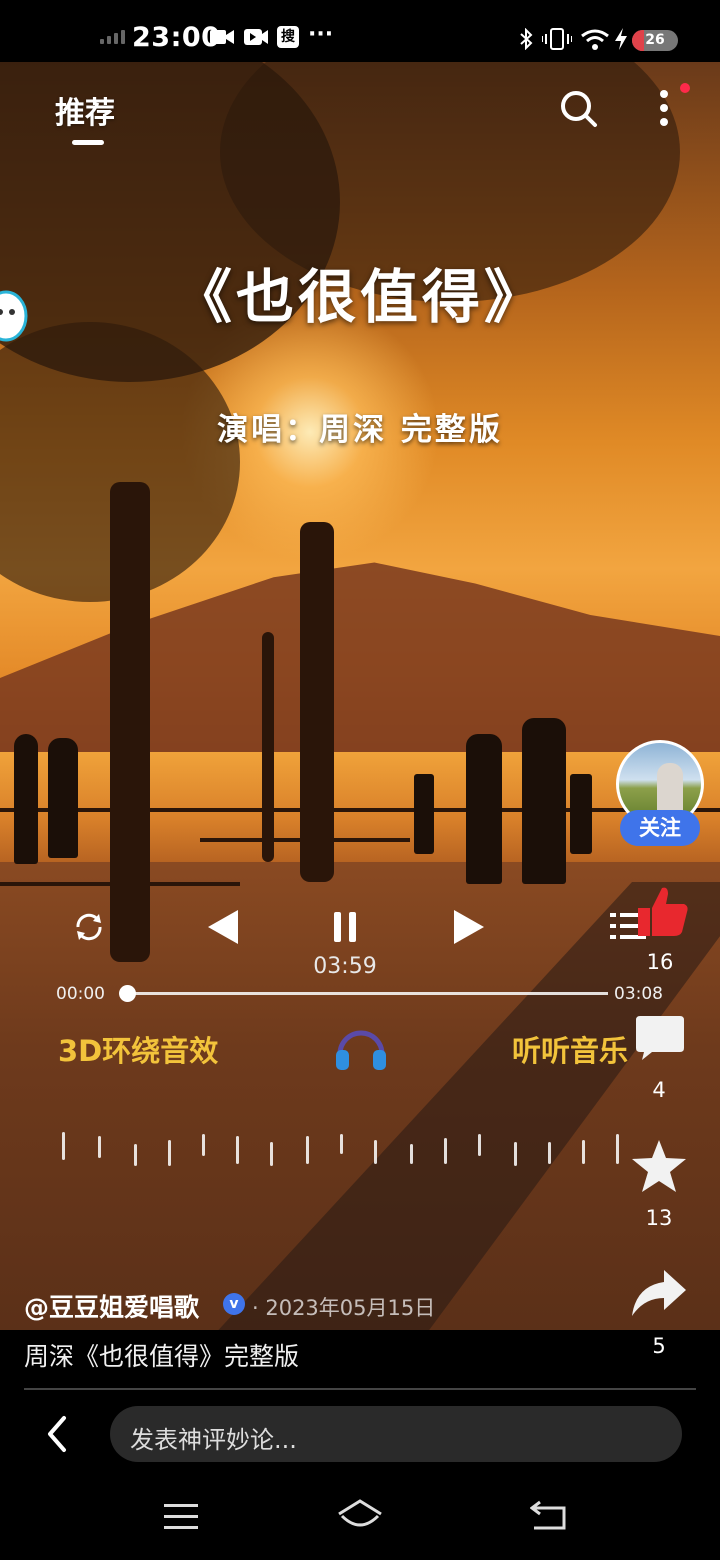 The width and height of the screenshot is (720, 1560). What do you see at coordinates (359, 297) in the screenshot?
I see `song-title: 《也很值得》` at bounding box center [359, 297].